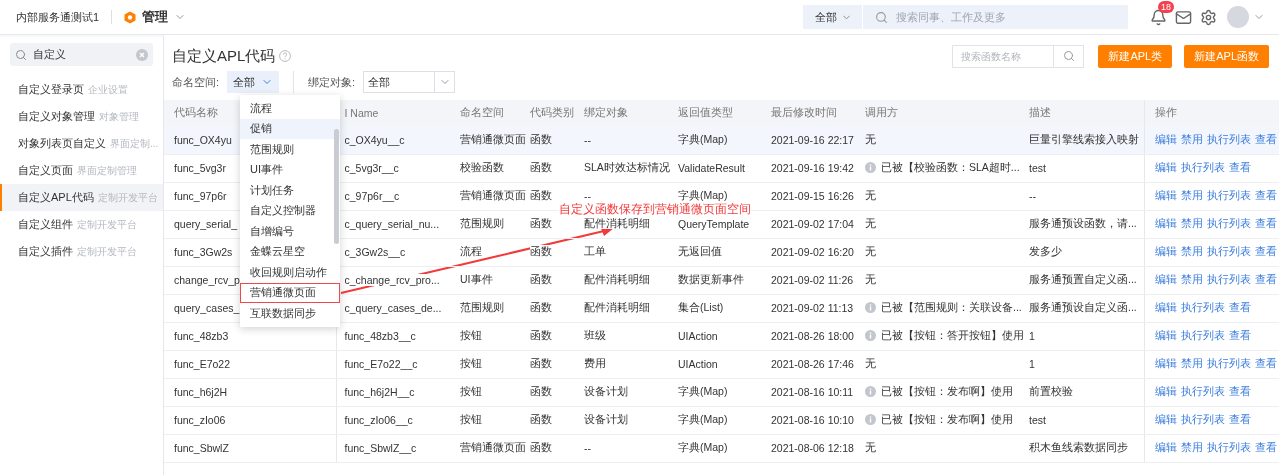 This screenshot has width=1279, height=475. I want to click on search-button, so click(1069, 56).